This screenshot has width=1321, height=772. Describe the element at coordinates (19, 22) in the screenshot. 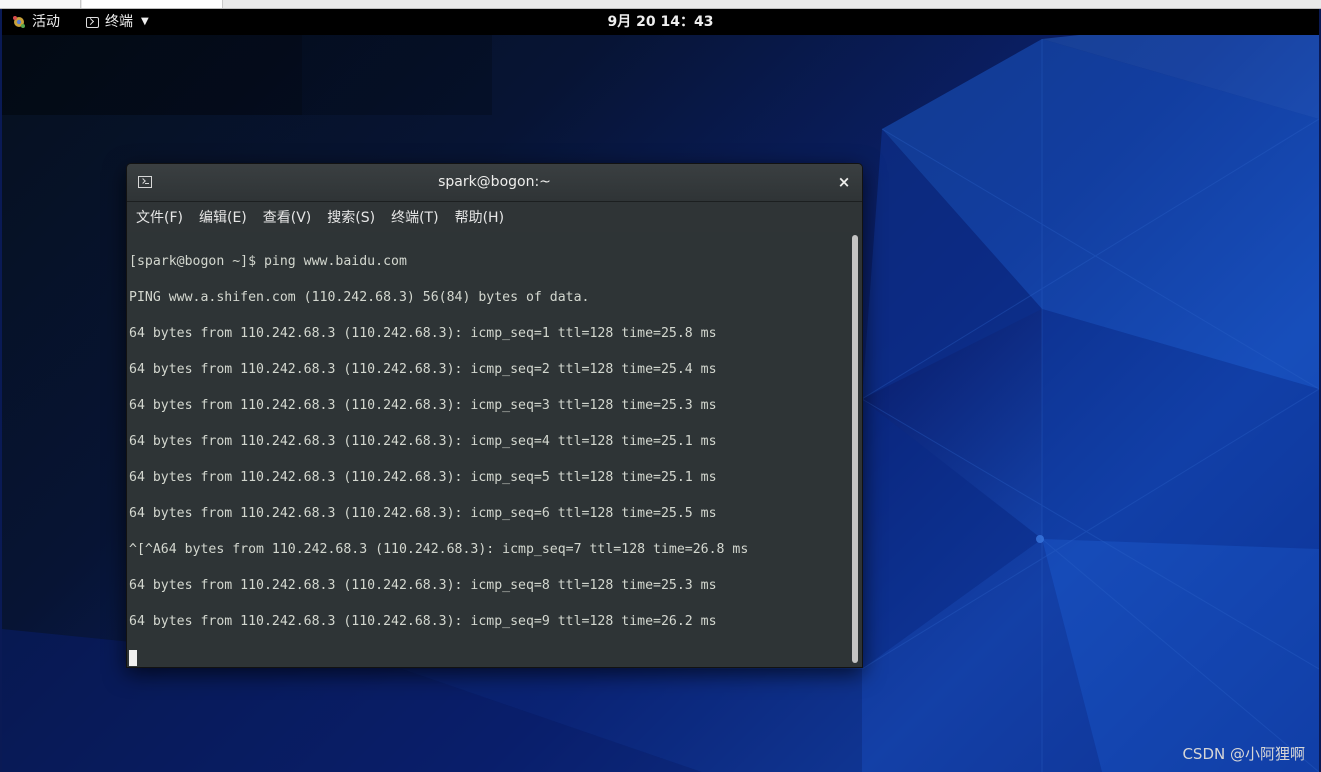

I see `activities-icon` at that location.